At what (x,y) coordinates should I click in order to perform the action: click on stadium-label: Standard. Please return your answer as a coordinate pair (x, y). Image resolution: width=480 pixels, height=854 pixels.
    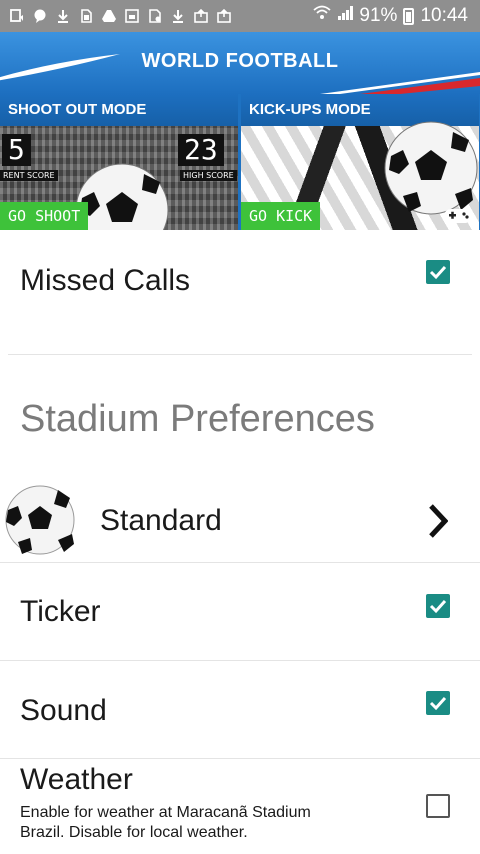
    Looking at the image, I should click on (161, 520).